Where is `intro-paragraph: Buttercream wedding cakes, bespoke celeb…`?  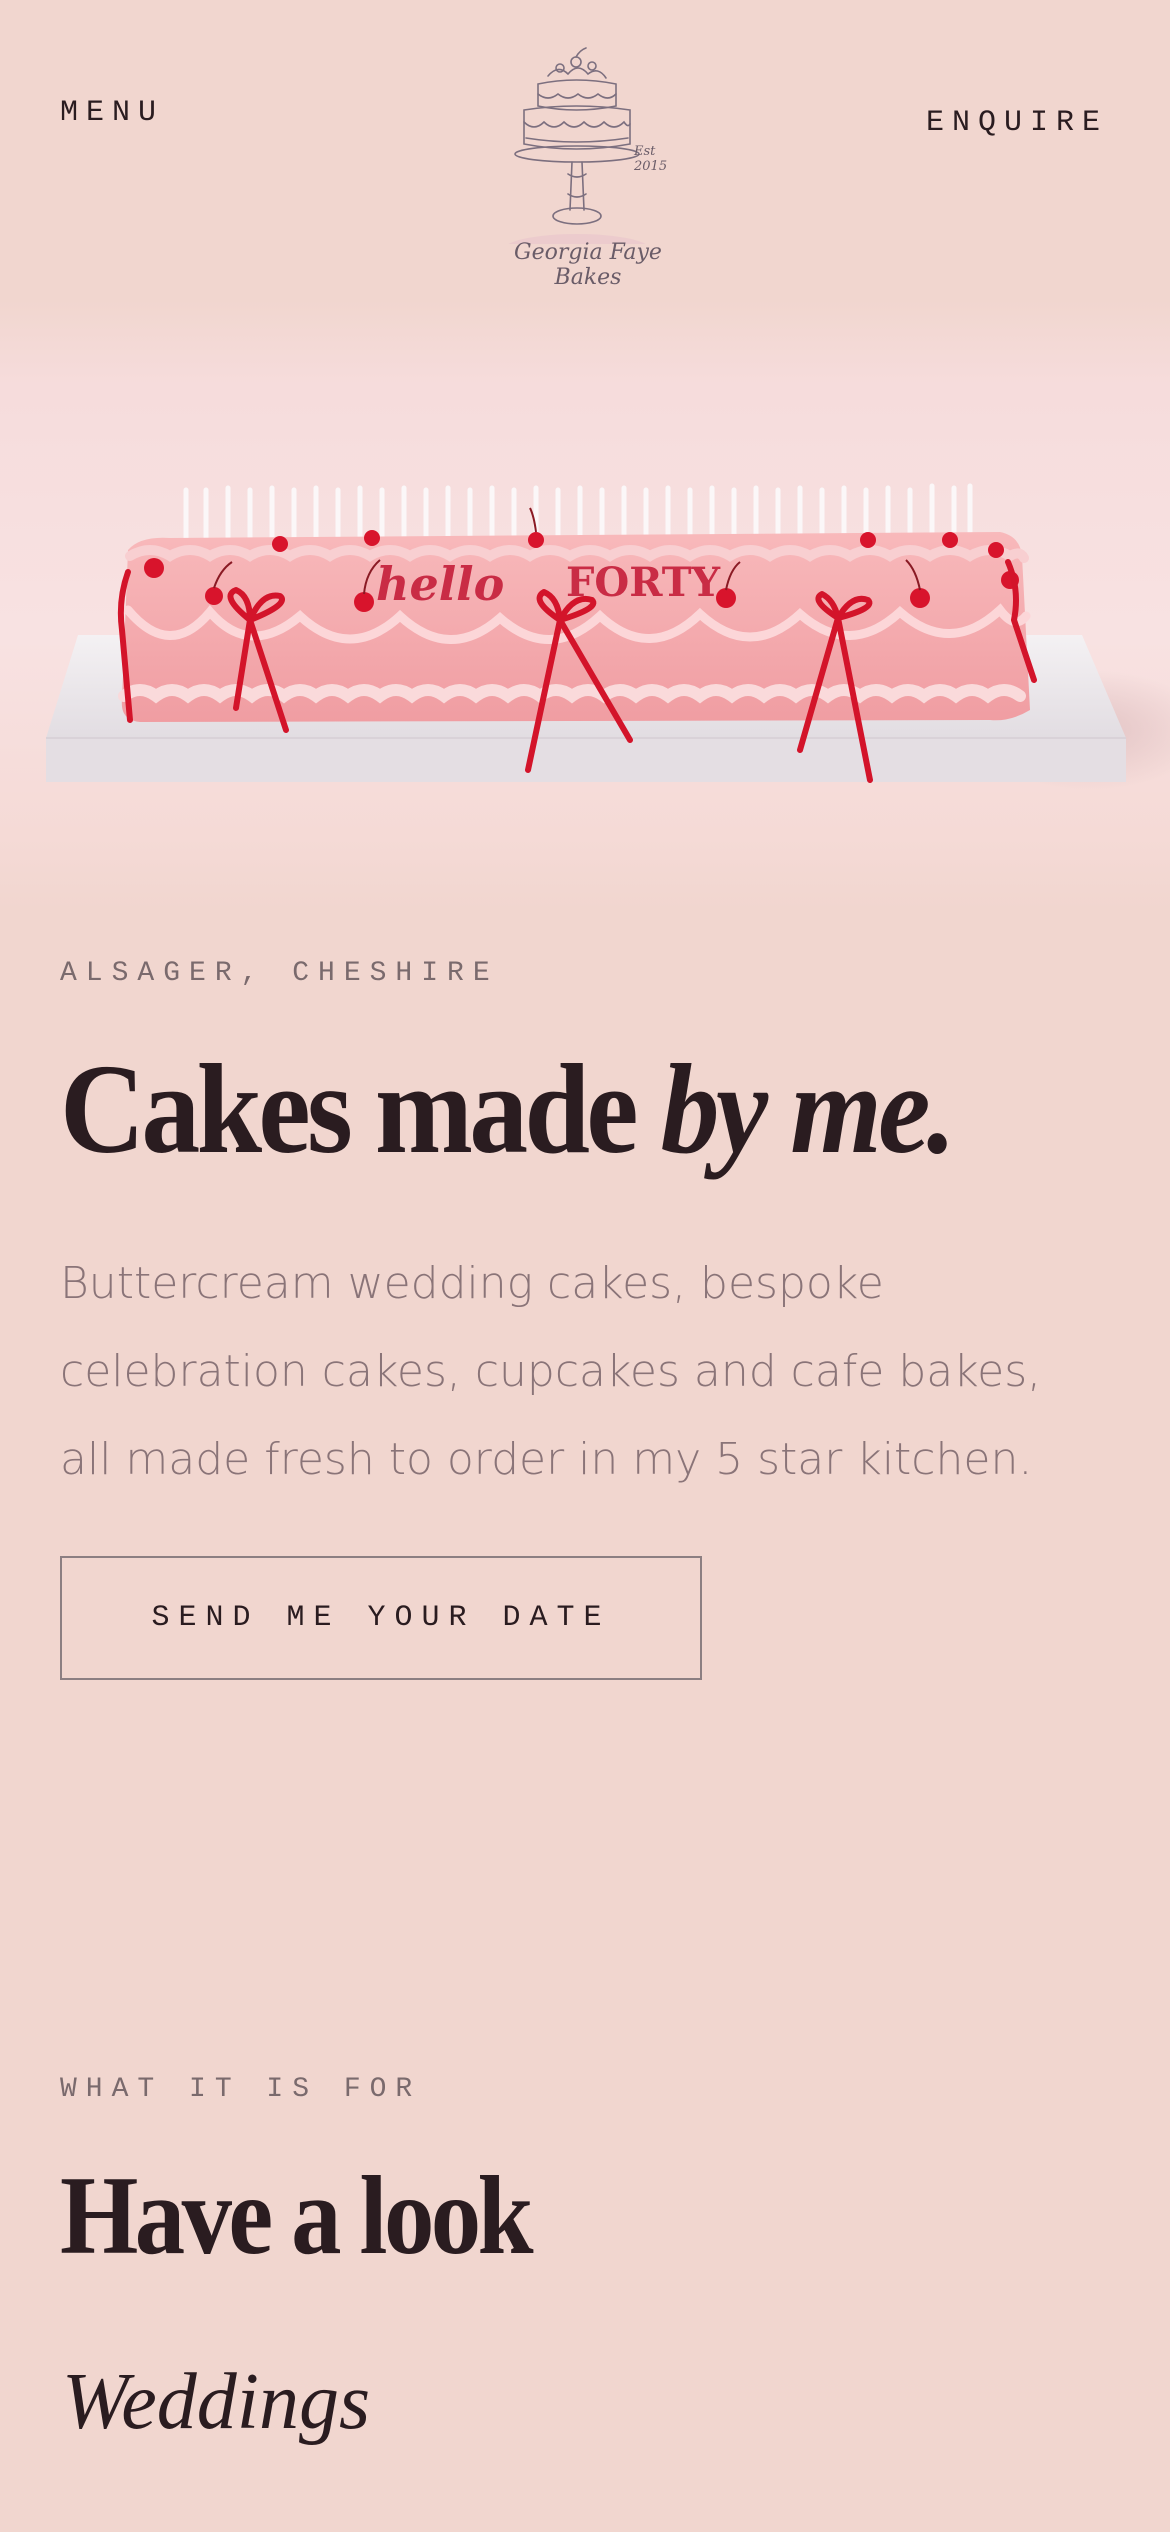
intro-paragraph: Buttercream wedding cakes, bespoke celeb… is located at coordinates (551, 1371).